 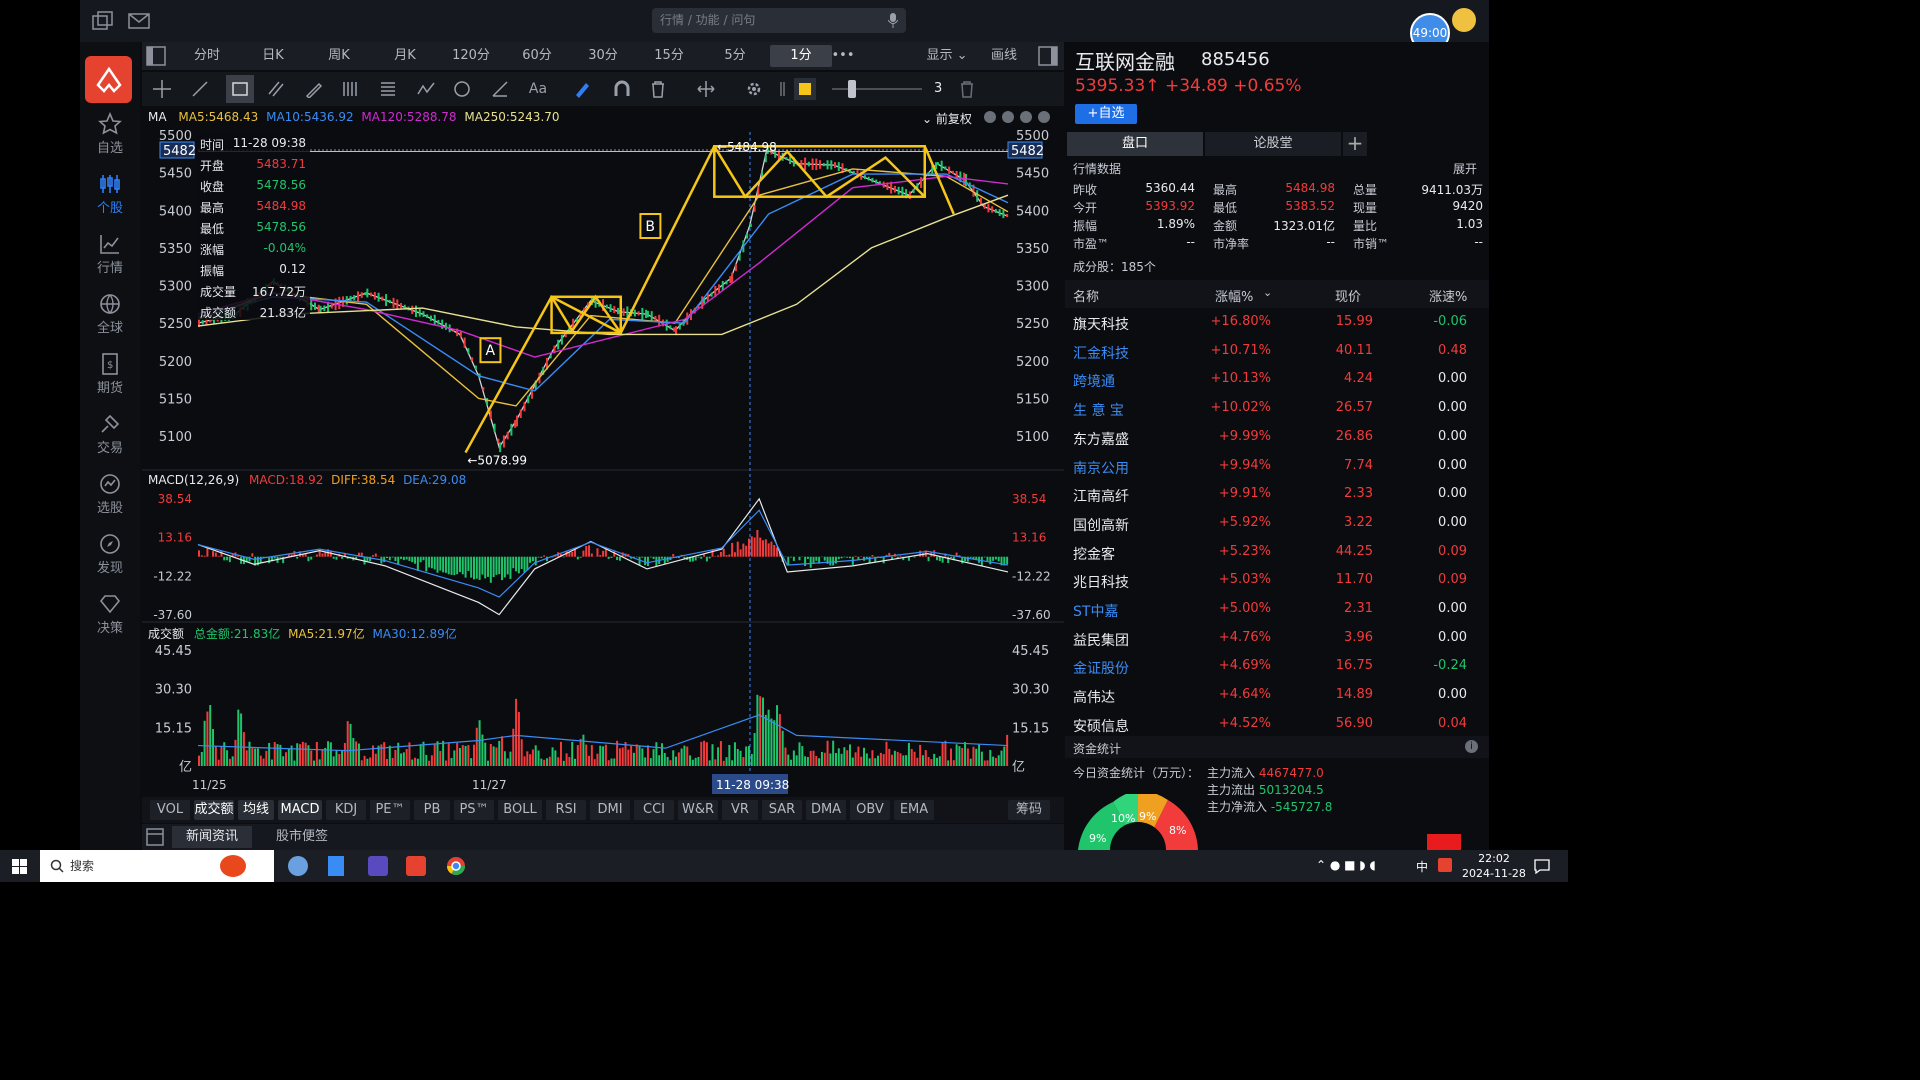 I want to click on indicator-6: PB, so click(x=432, y=810).